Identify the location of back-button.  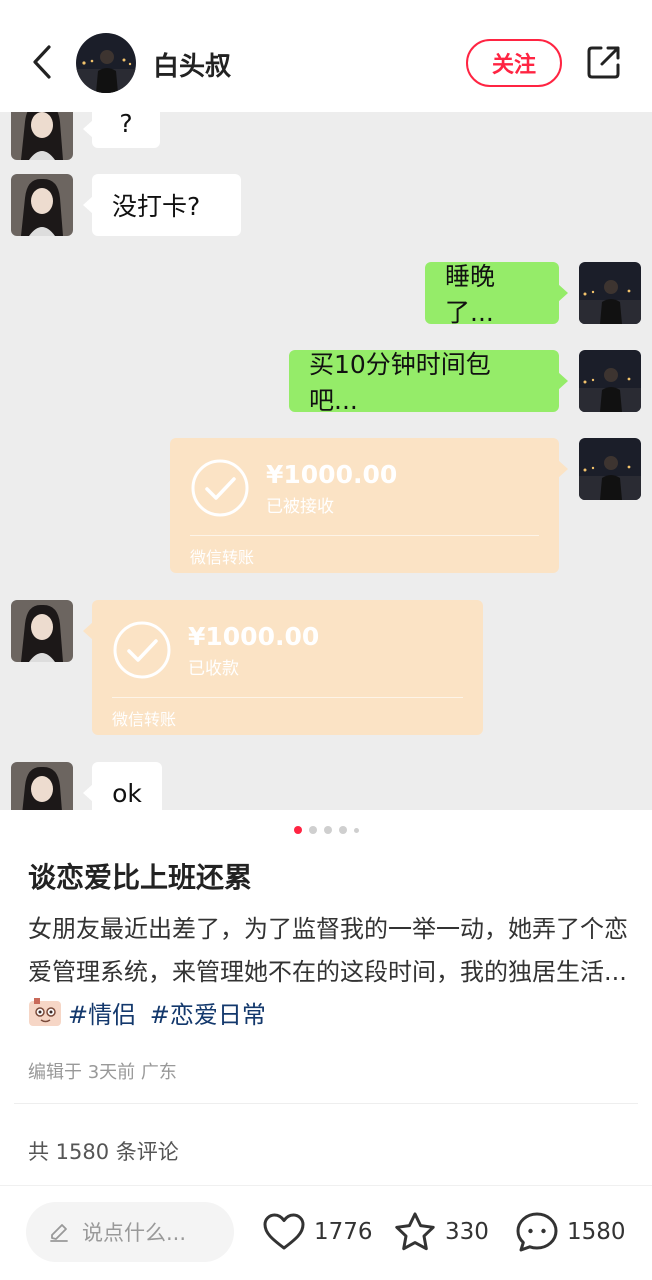
(42, 62).